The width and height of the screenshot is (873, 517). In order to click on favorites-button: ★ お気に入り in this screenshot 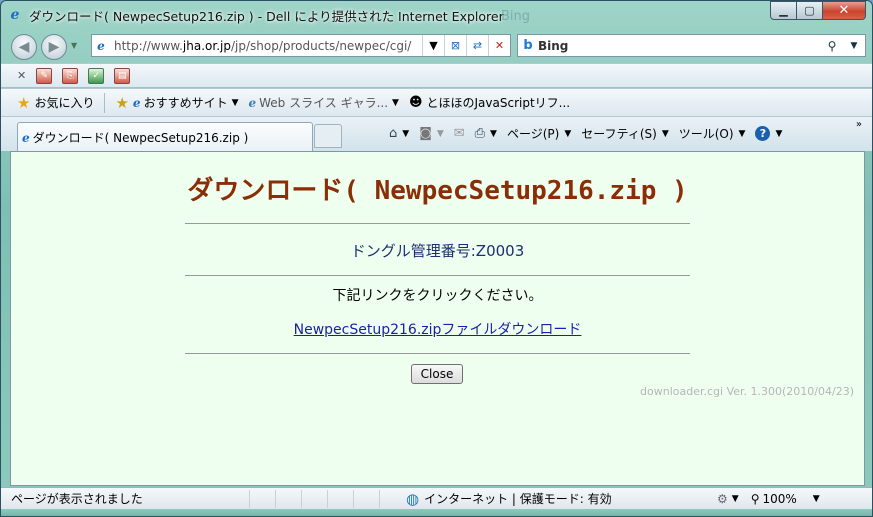, I will do `click(55, 103)`.